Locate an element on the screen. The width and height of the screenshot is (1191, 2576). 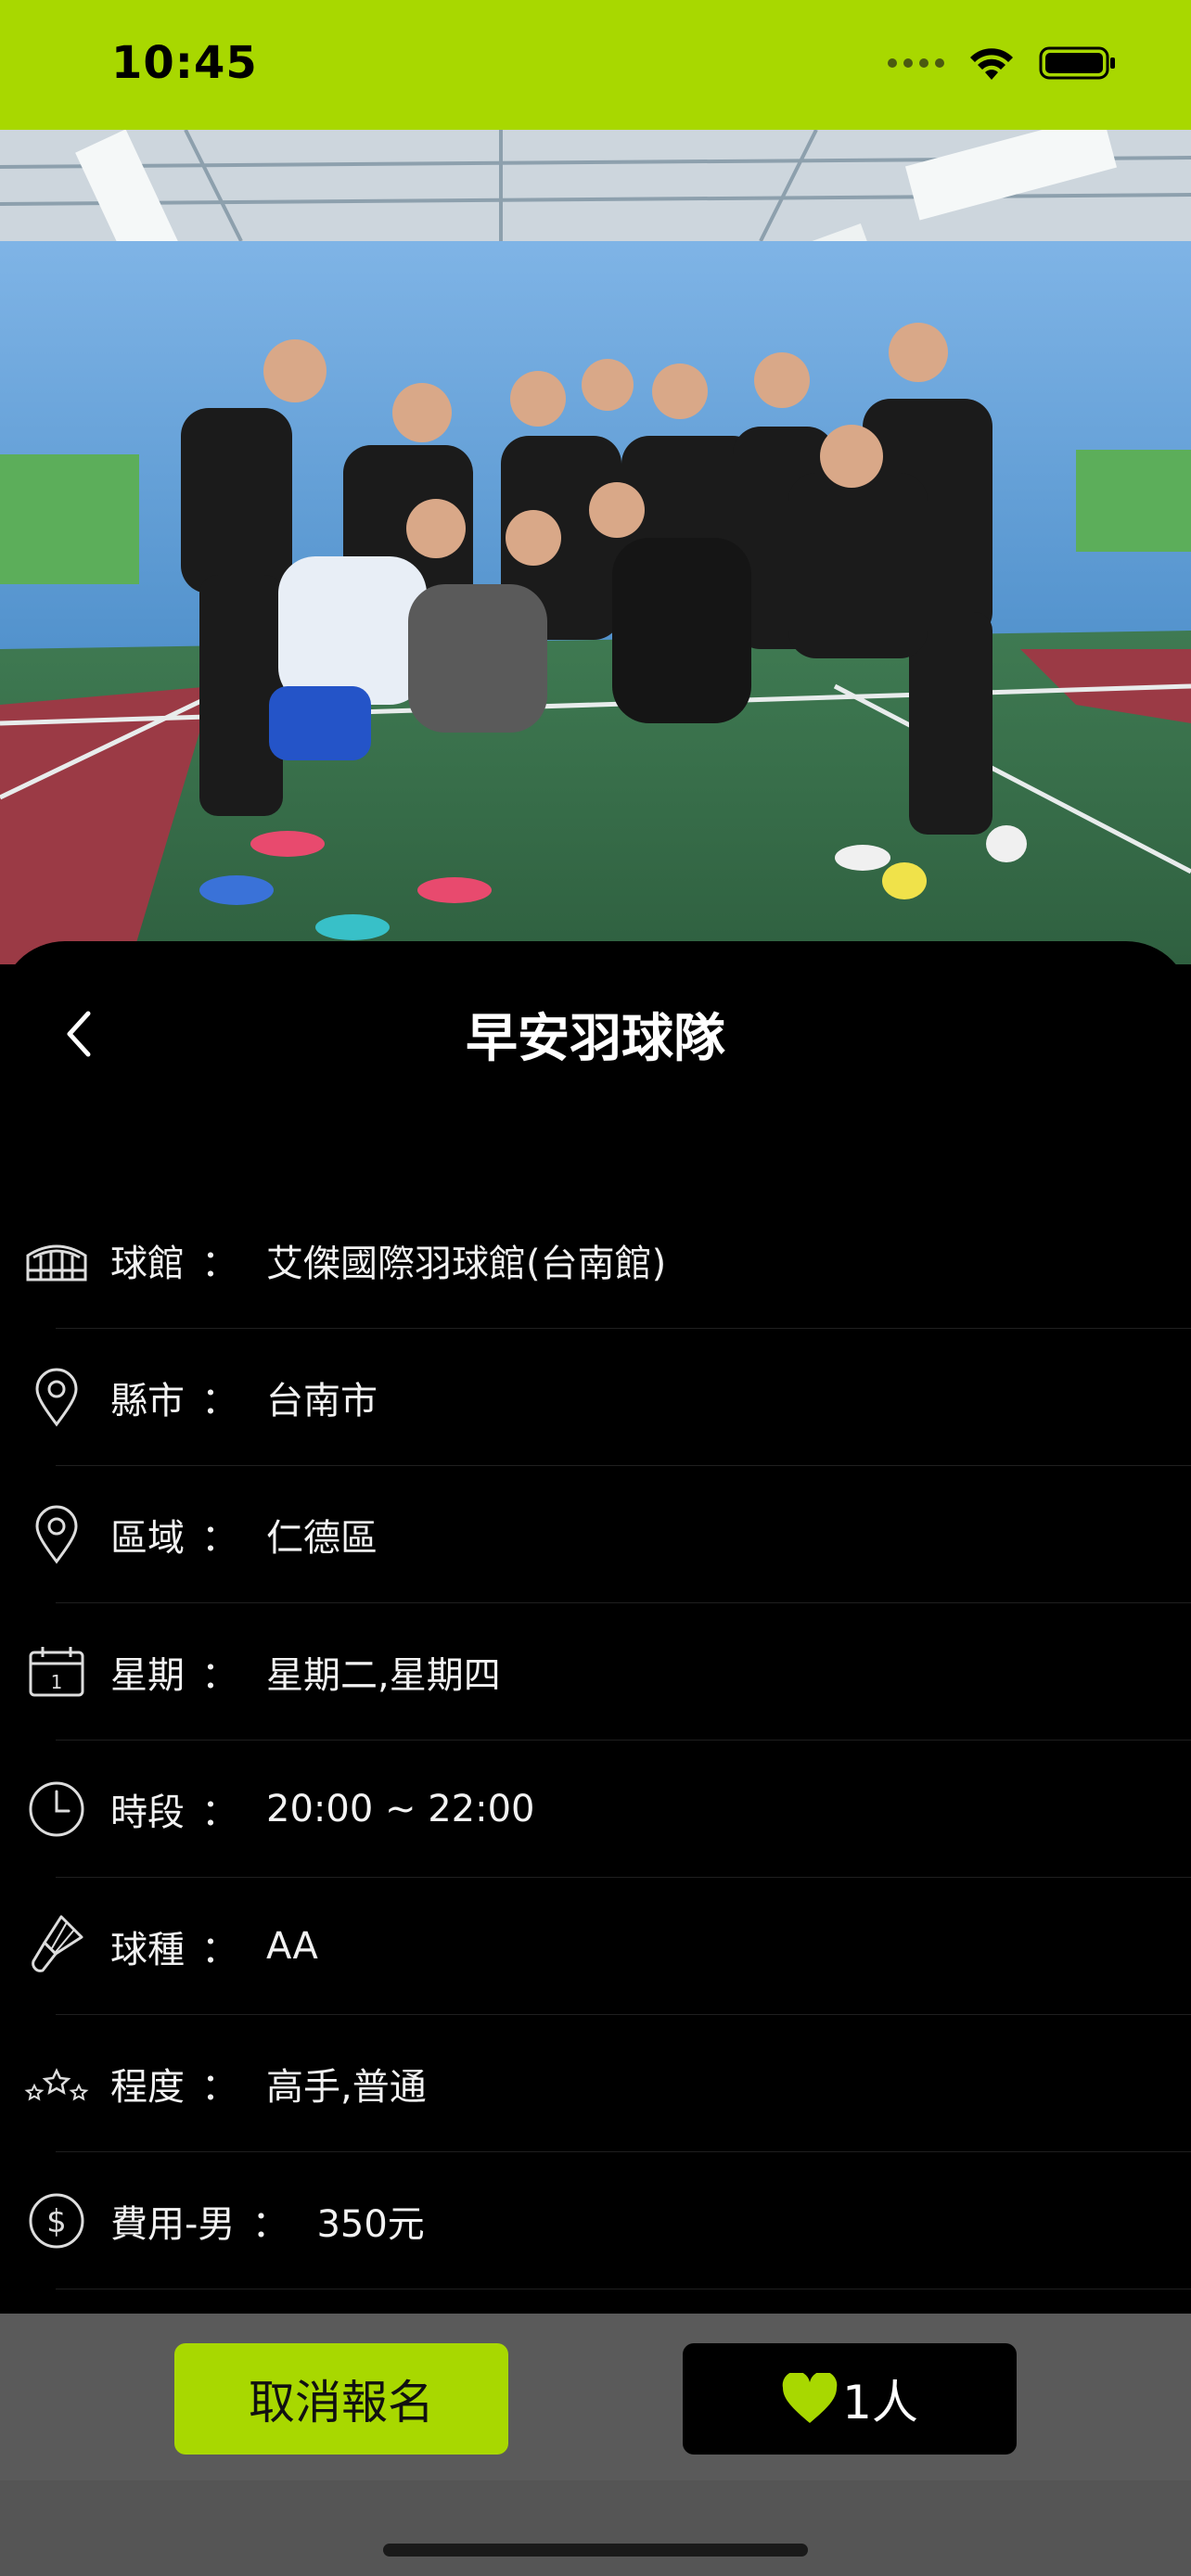
status-time: 10:45 is located at coordinates (184, 63).